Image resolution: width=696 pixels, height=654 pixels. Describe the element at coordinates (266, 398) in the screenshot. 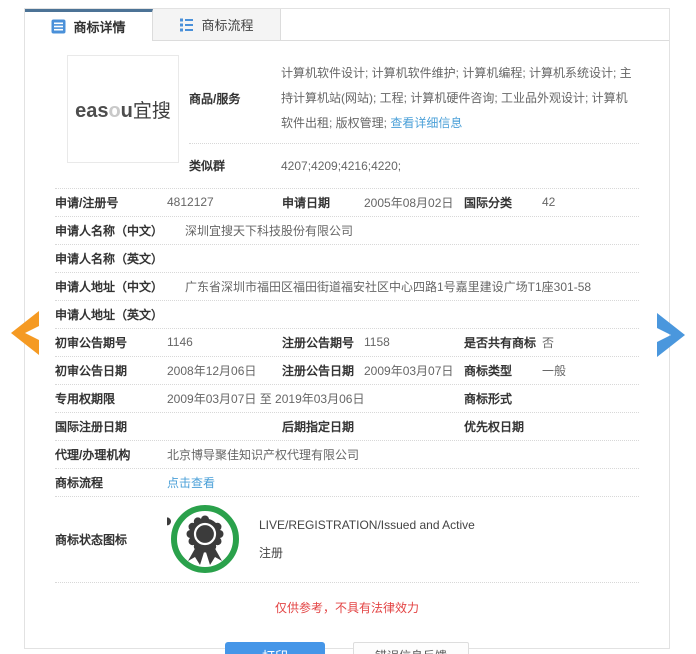

I see `field-value: 2009年03月07日 至 2019年03月06日` at that location.